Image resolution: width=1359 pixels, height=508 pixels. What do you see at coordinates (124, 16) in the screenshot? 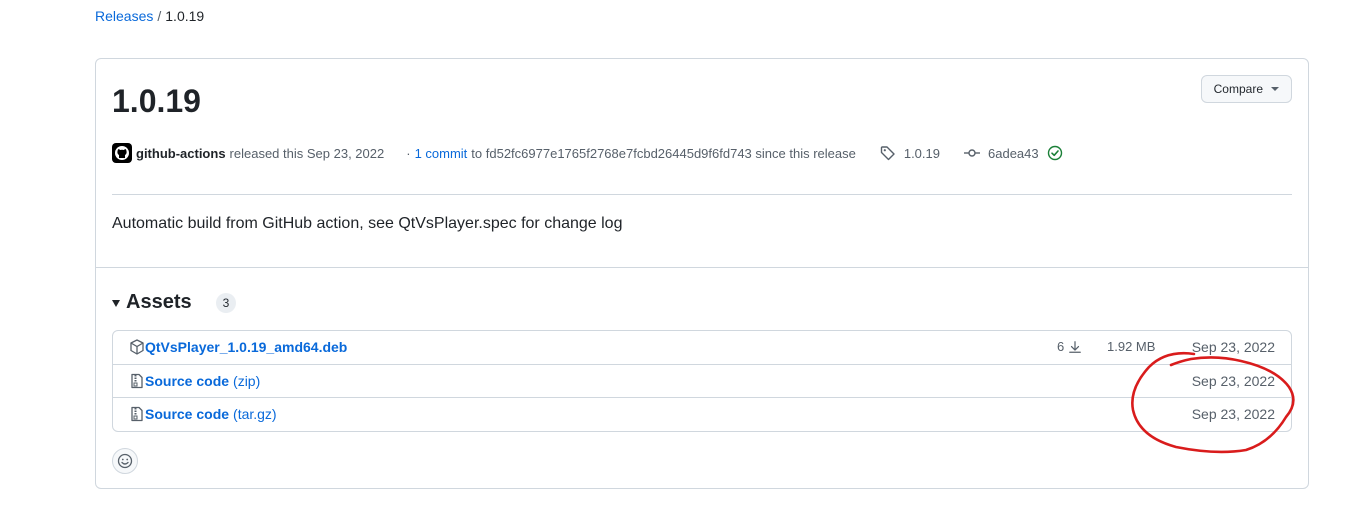
I see `breadcrumb-releases-link: Releases` at bounding box center [124, 16].